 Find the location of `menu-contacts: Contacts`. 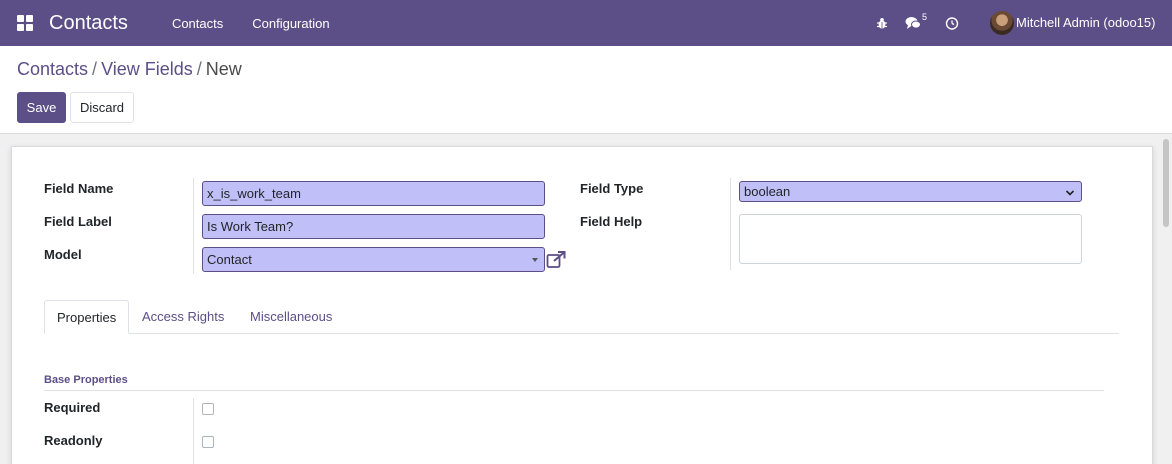

menu-contacts: Contacts is located at coordinates (197, 23).